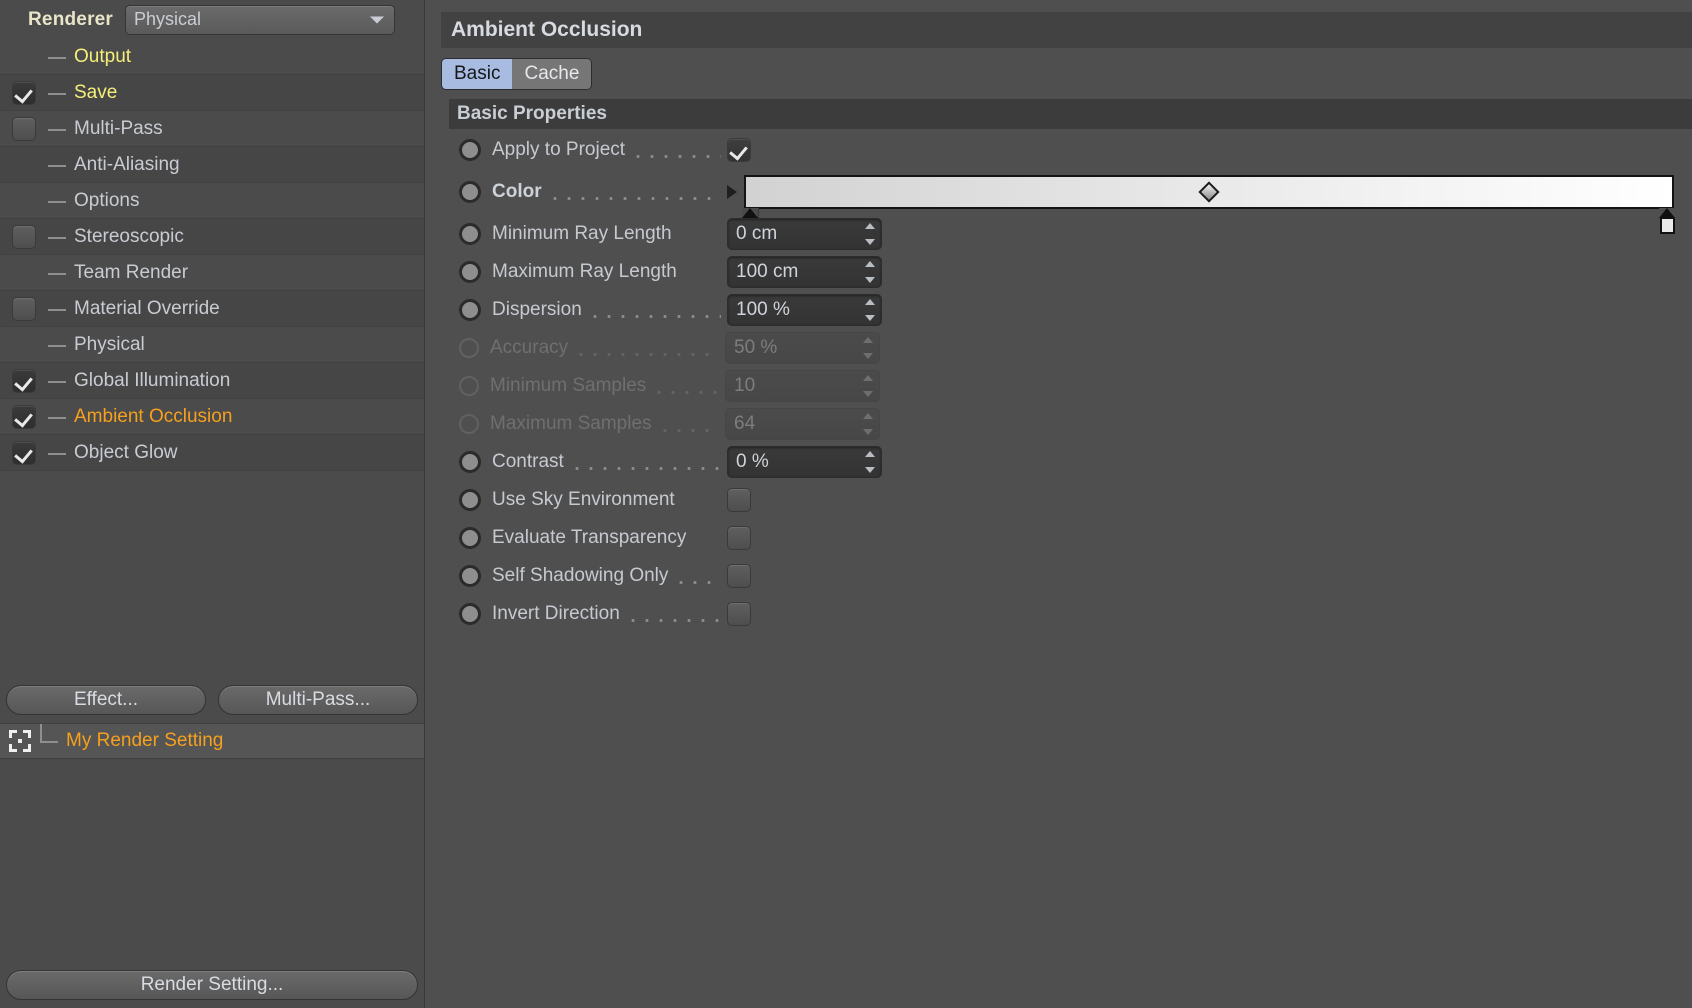  Describe the element at coordinates (477, 74) in the screenshot. I see `tab-basic: Basic` at that location.